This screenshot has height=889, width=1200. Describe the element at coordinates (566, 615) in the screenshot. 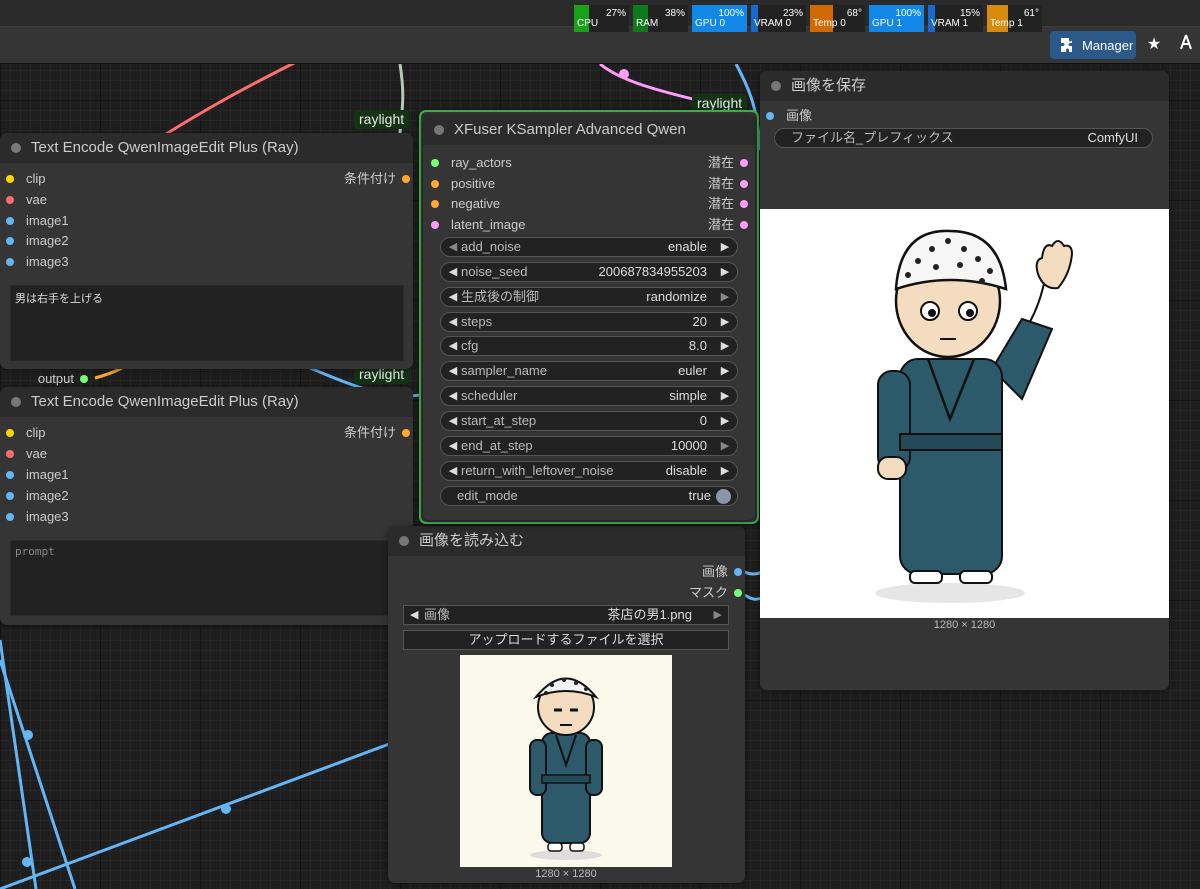

I see `image-select-combo: ◀ 画像 茶店の男1.png ▶` at that location.